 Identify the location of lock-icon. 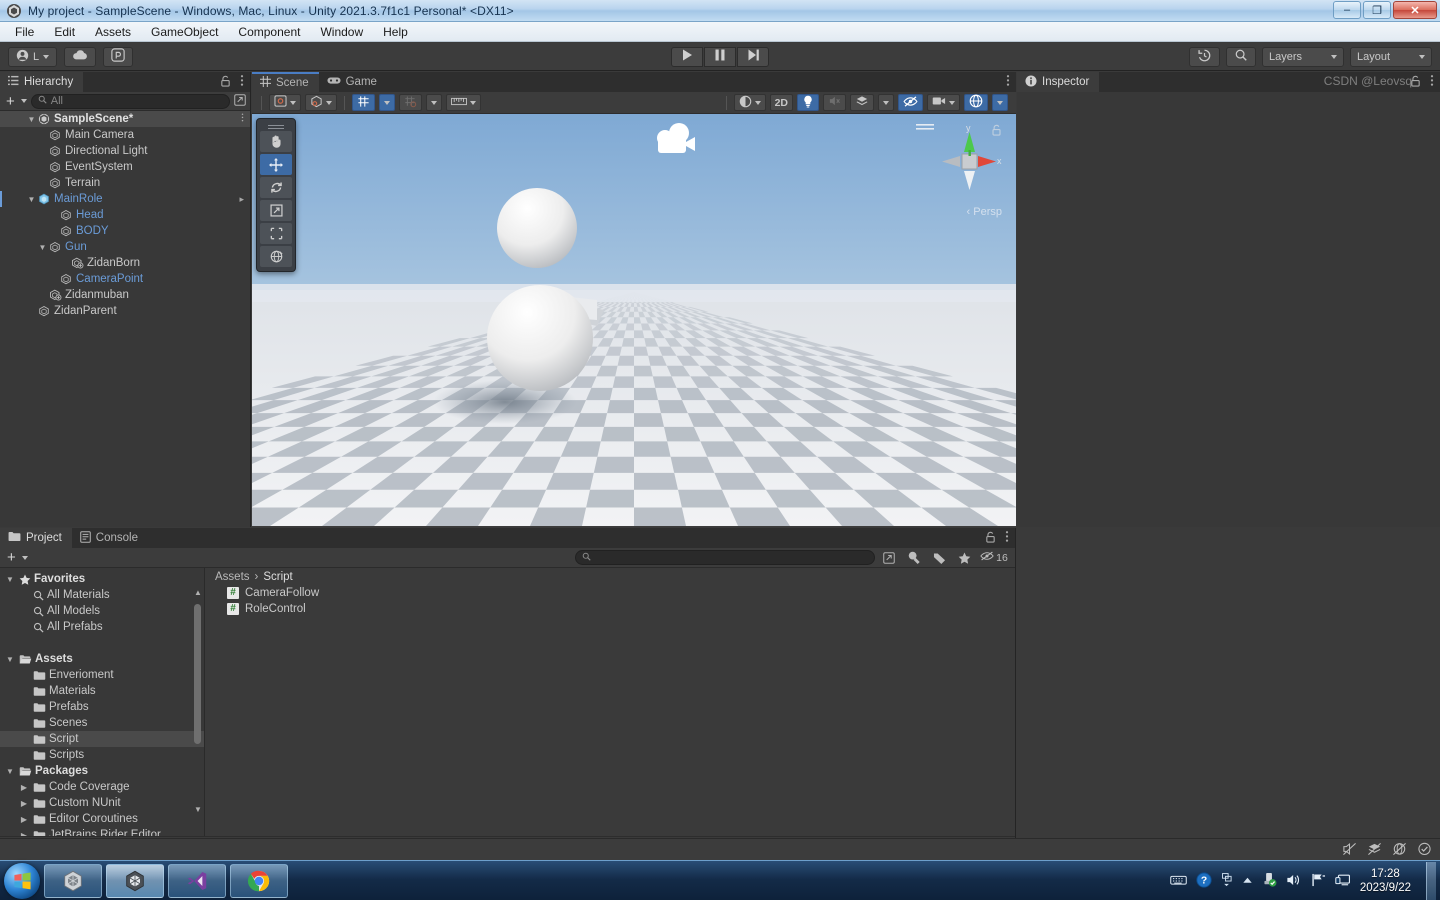
(990, 538).